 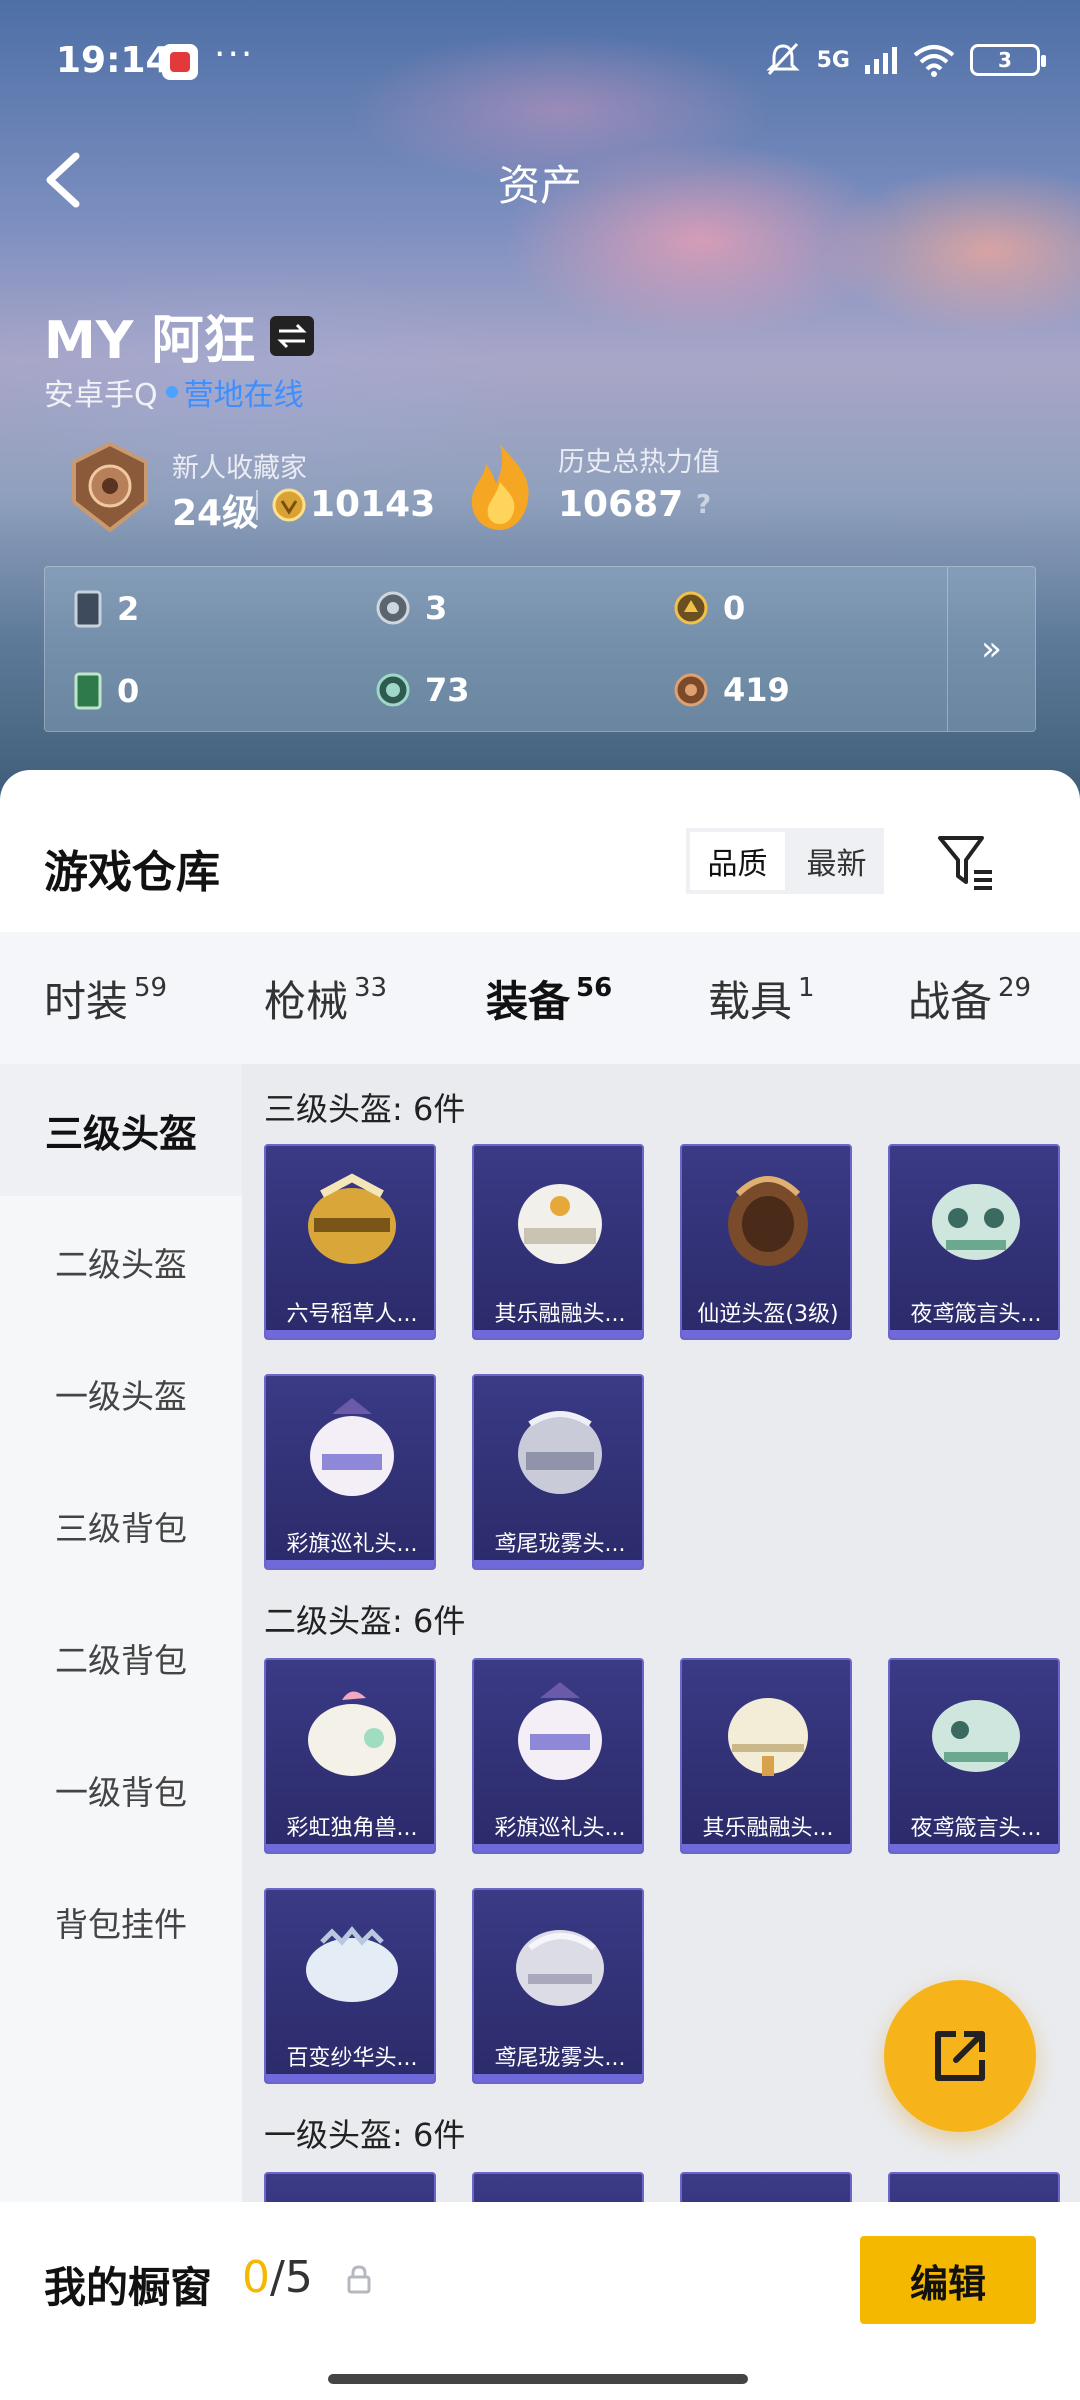 I want to click on tab-count: 1, so click(x=806, y=988).